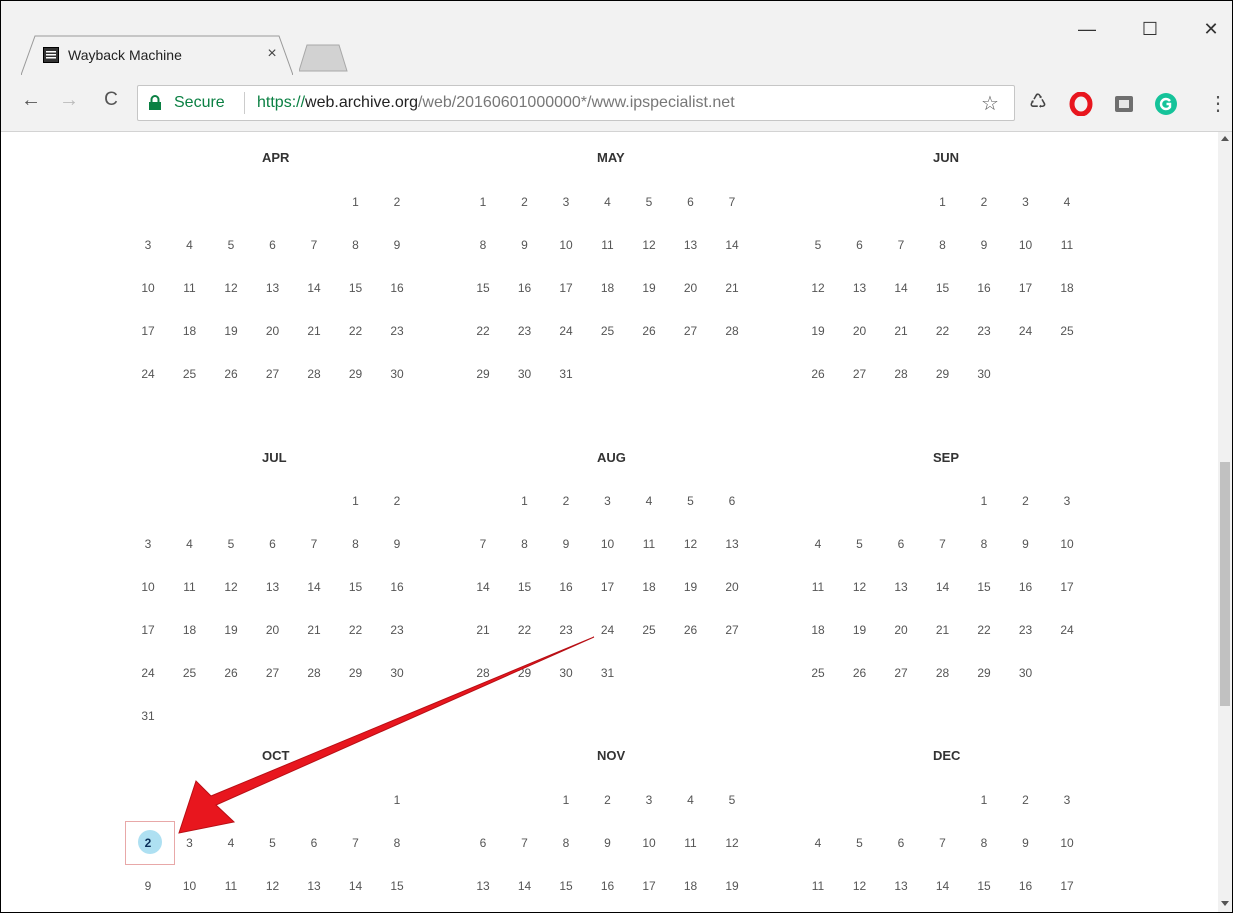  Describe the element at coordinates (732, 288) in the screenshot. I see `calendar-day: 21` at that location.